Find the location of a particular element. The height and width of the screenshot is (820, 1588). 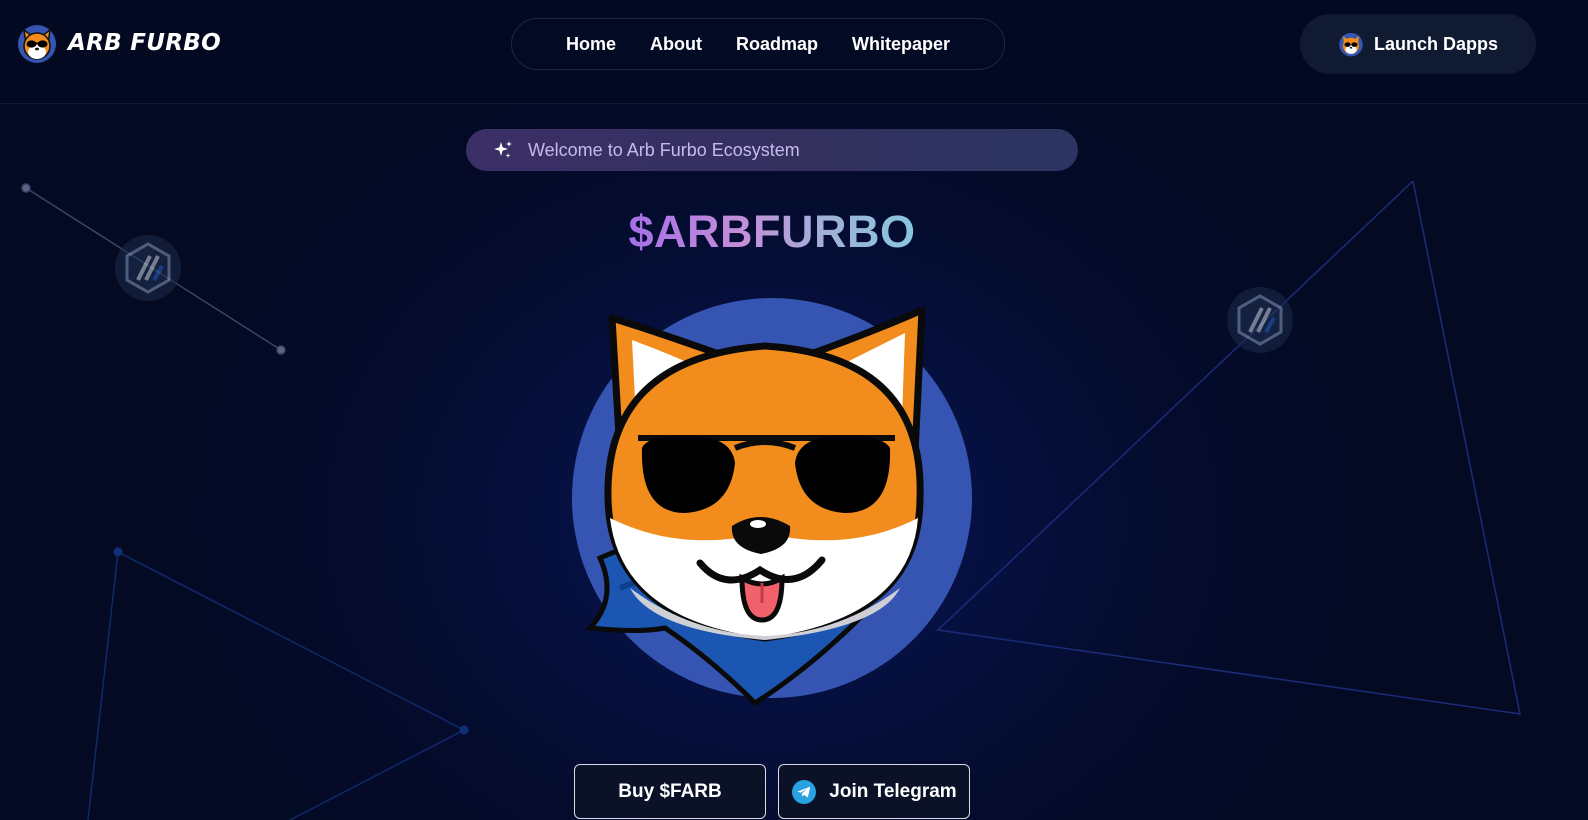

brand-logo: ARB FURBO is located at coordinates (118, 43).